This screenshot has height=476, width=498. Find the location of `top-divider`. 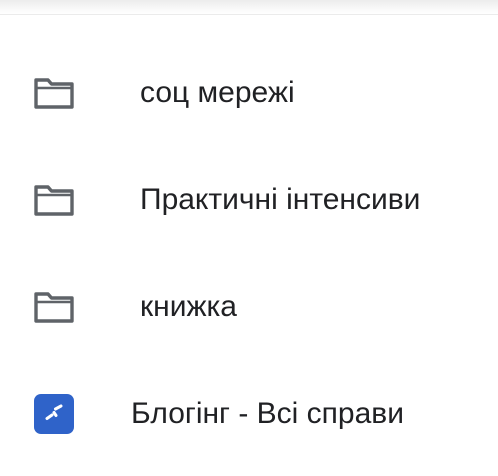

top-divider is located at coordinates (249, 7).